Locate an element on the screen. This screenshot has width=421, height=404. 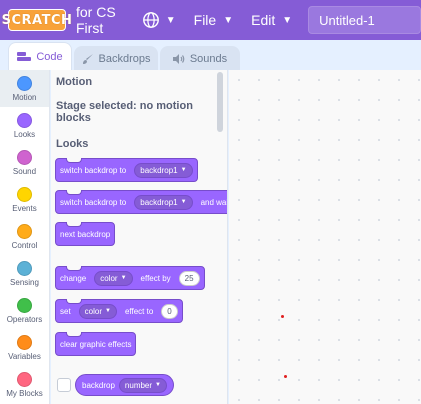
project-title-input: Untitled-1 is located at coordinates (364, 20).